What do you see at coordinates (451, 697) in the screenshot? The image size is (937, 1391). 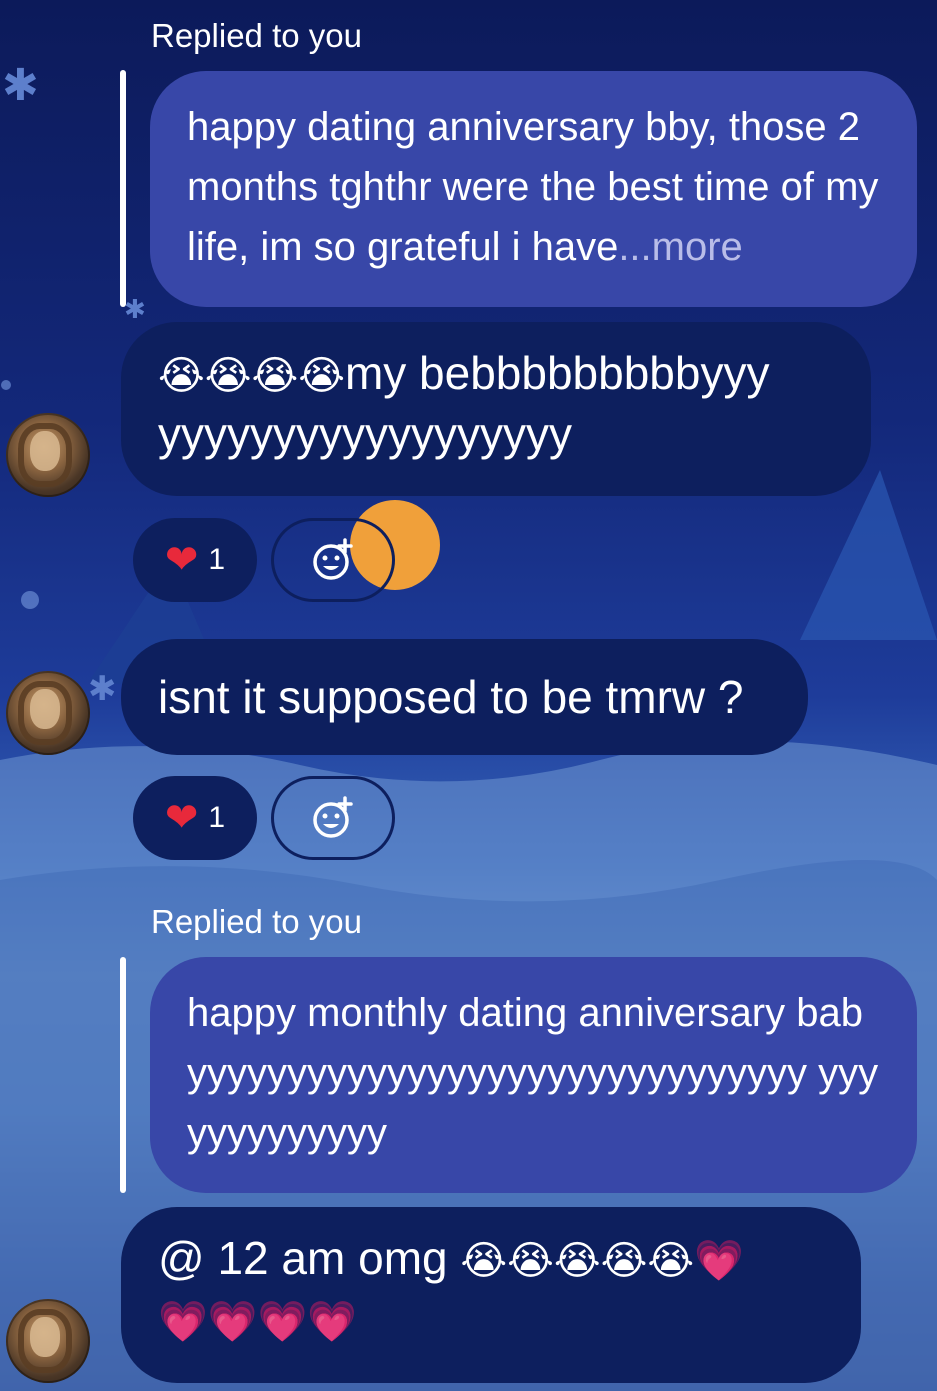 I see `message-text: isnt it supposed to be tmrw ?` at bounding box center [451, 697].